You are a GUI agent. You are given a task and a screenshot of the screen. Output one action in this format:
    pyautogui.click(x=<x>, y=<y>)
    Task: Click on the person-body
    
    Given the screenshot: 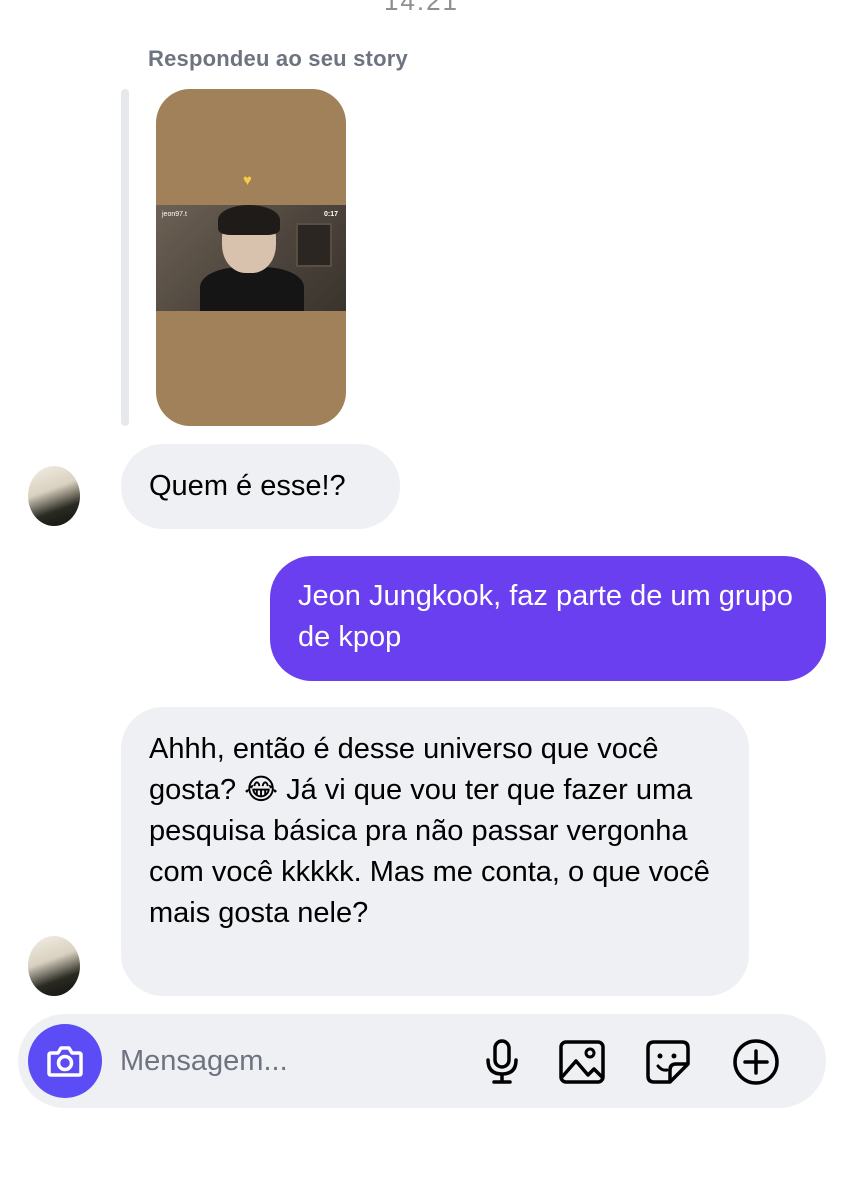 What is the action you would take?
    pyautogui.click(x=252, y=289)
    